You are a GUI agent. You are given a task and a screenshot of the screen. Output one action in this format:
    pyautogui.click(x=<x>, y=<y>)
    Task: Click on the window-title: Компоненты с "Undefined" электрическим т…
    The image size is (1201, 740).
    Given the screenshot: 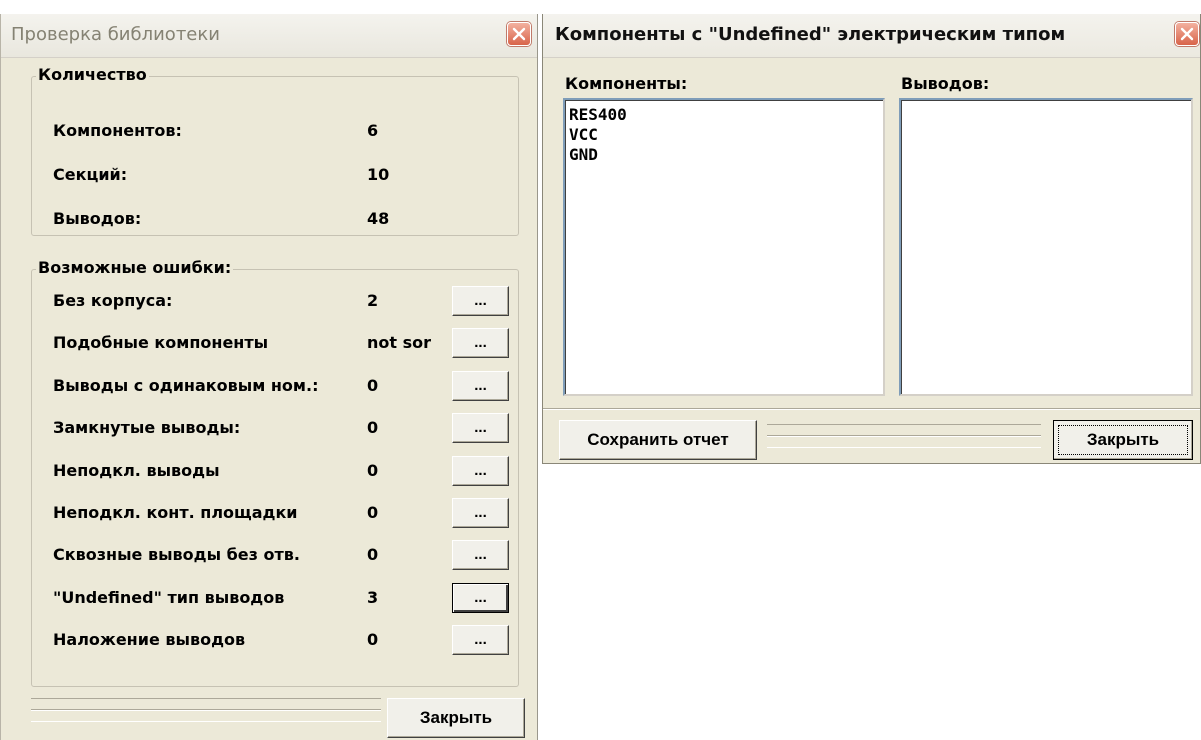 What is the action you would take?
    pyautogui.click(x=810, y=34)
    